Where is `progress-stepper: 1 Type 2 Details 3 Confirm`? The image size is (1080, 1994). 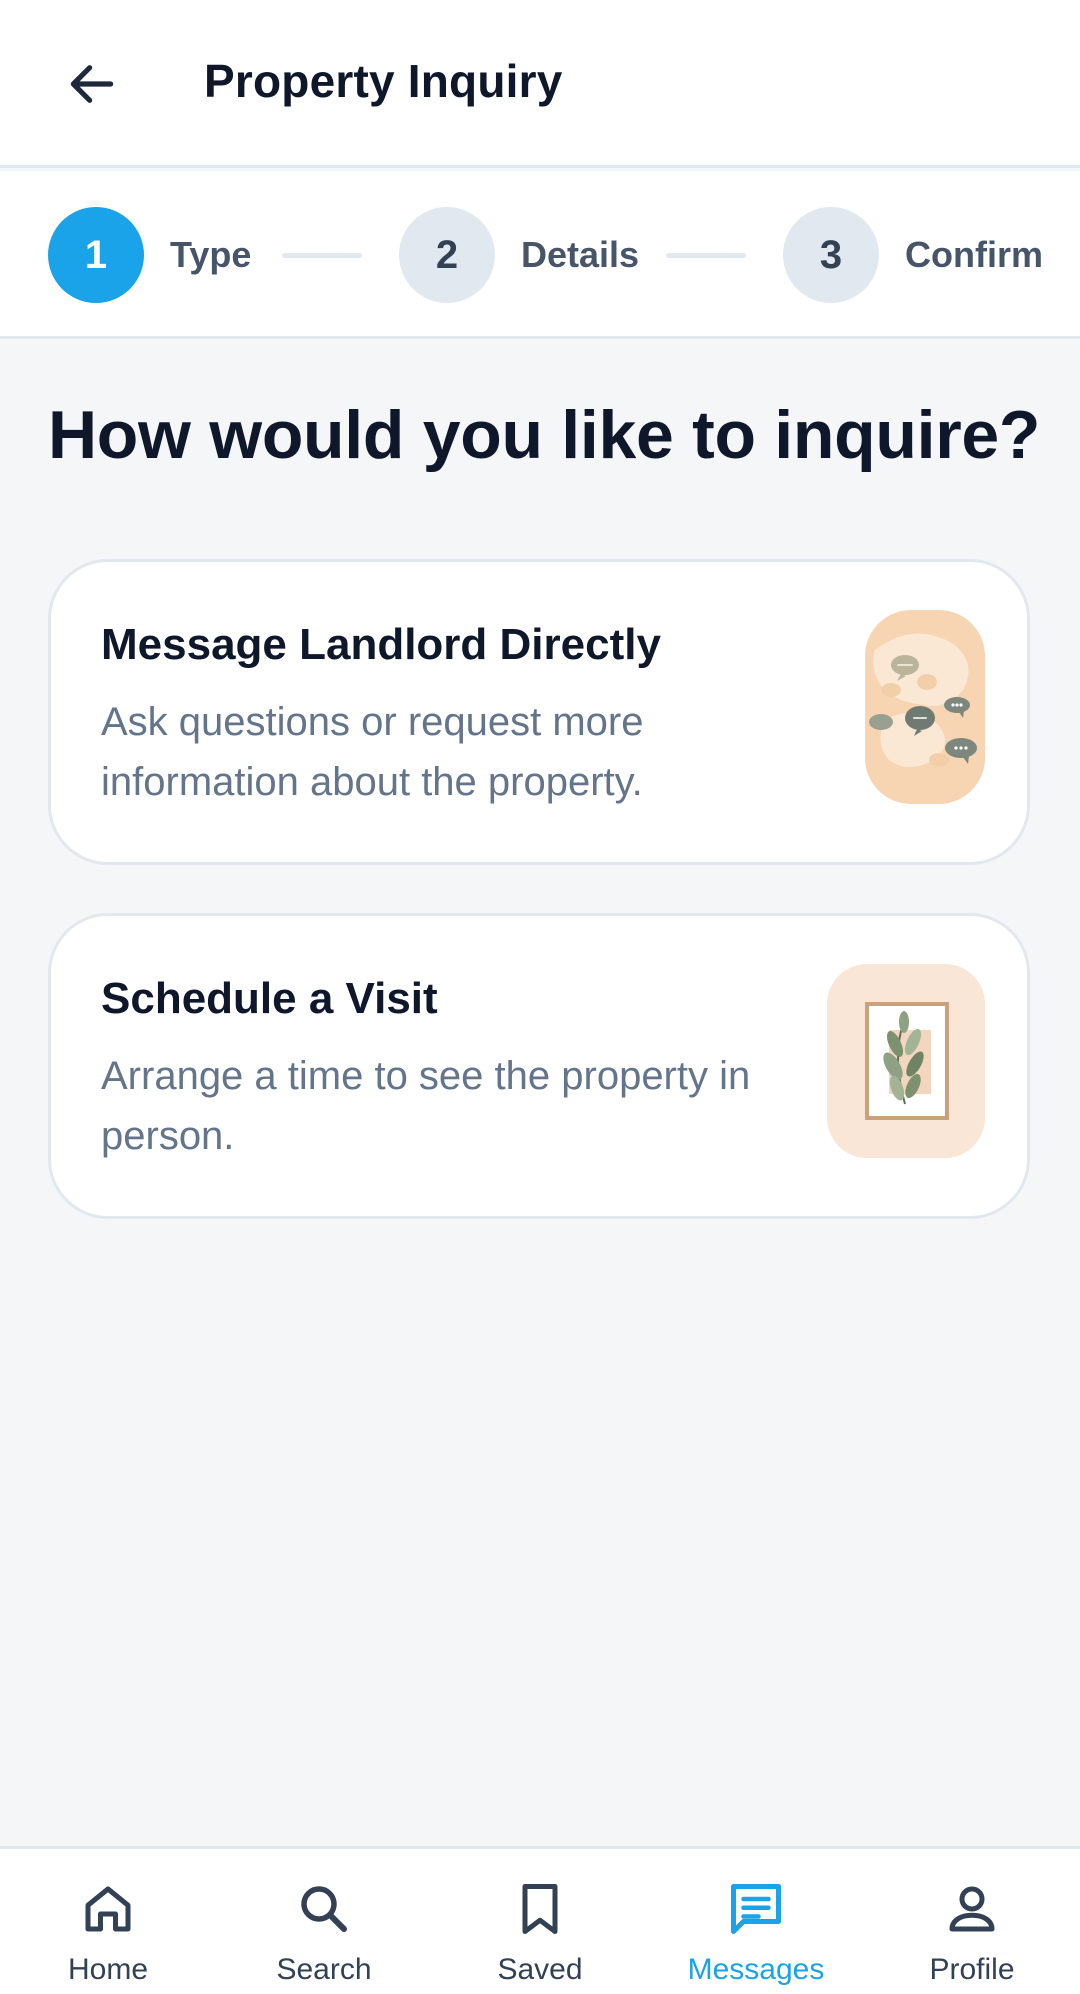 progress-stepper: 1 Type 2 Details 3 Confirm is located at coordinates (540, 255).